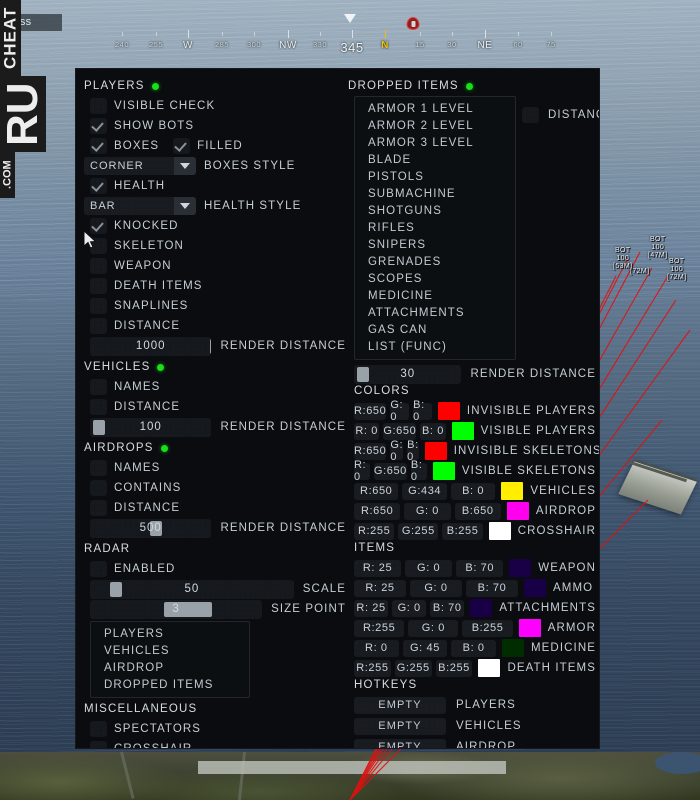  Describe the element at coordinates (435, 143) in the screenshot. I see `list-item: ARMOR 3 LEVEL` at that location.